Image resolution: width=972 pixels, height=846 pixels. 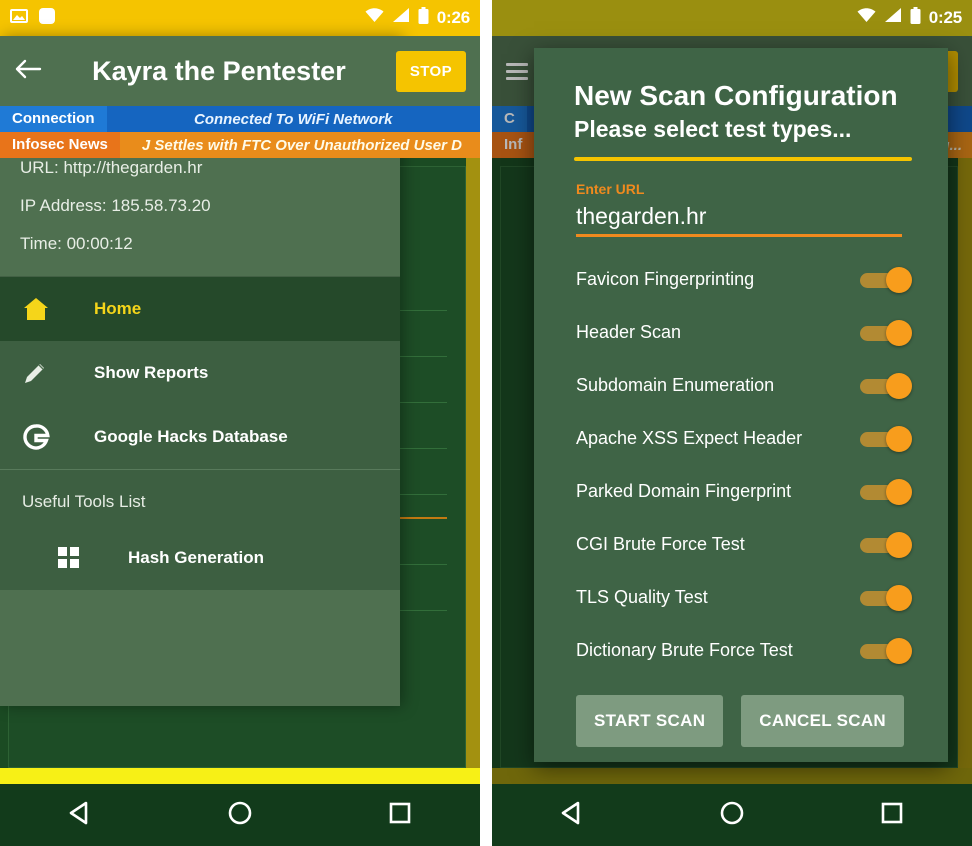 What do you see at coordinates (743, 332) in the screenshot?
I see `test-option-row: Header Scan` at bounding box center [743, 332].